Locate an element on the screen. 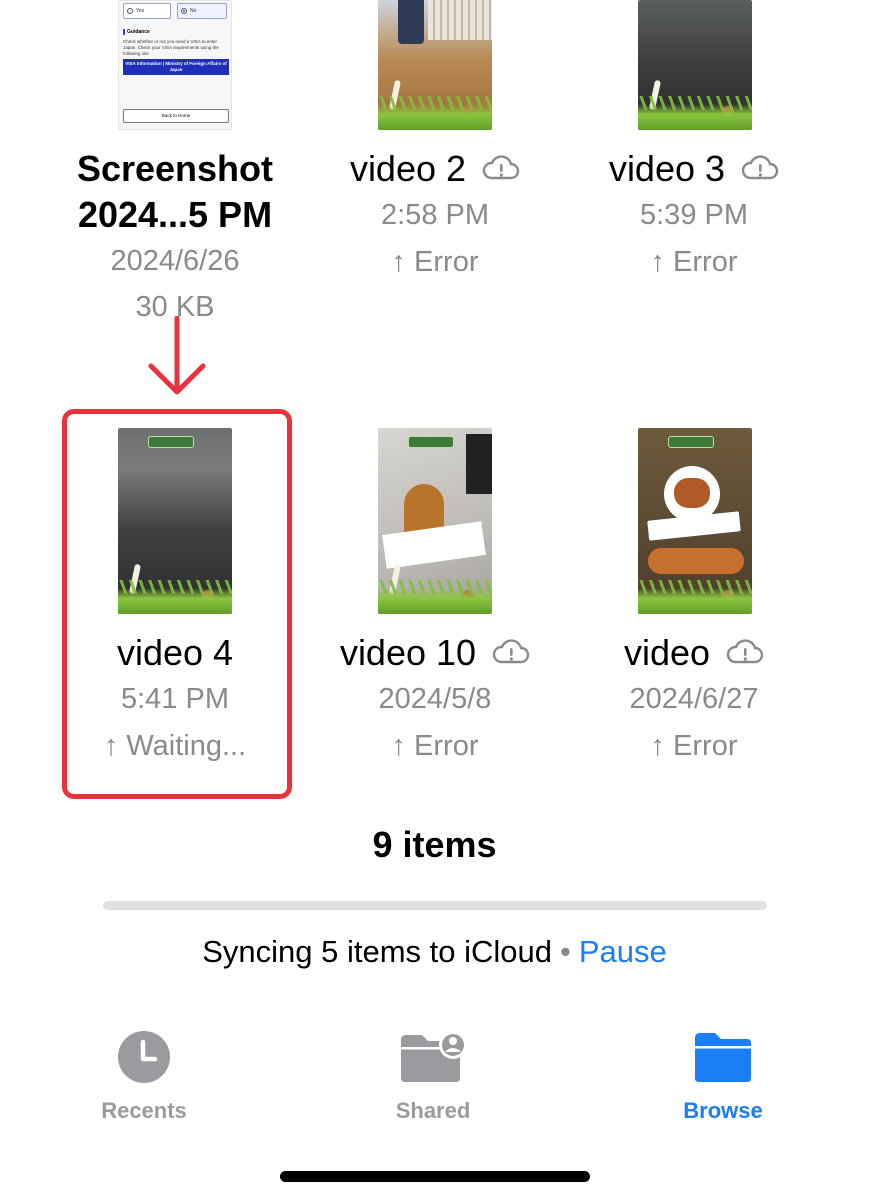 The image size is (869, 1200). file-date: 2:58 PM is located at coordinates (435, 215).